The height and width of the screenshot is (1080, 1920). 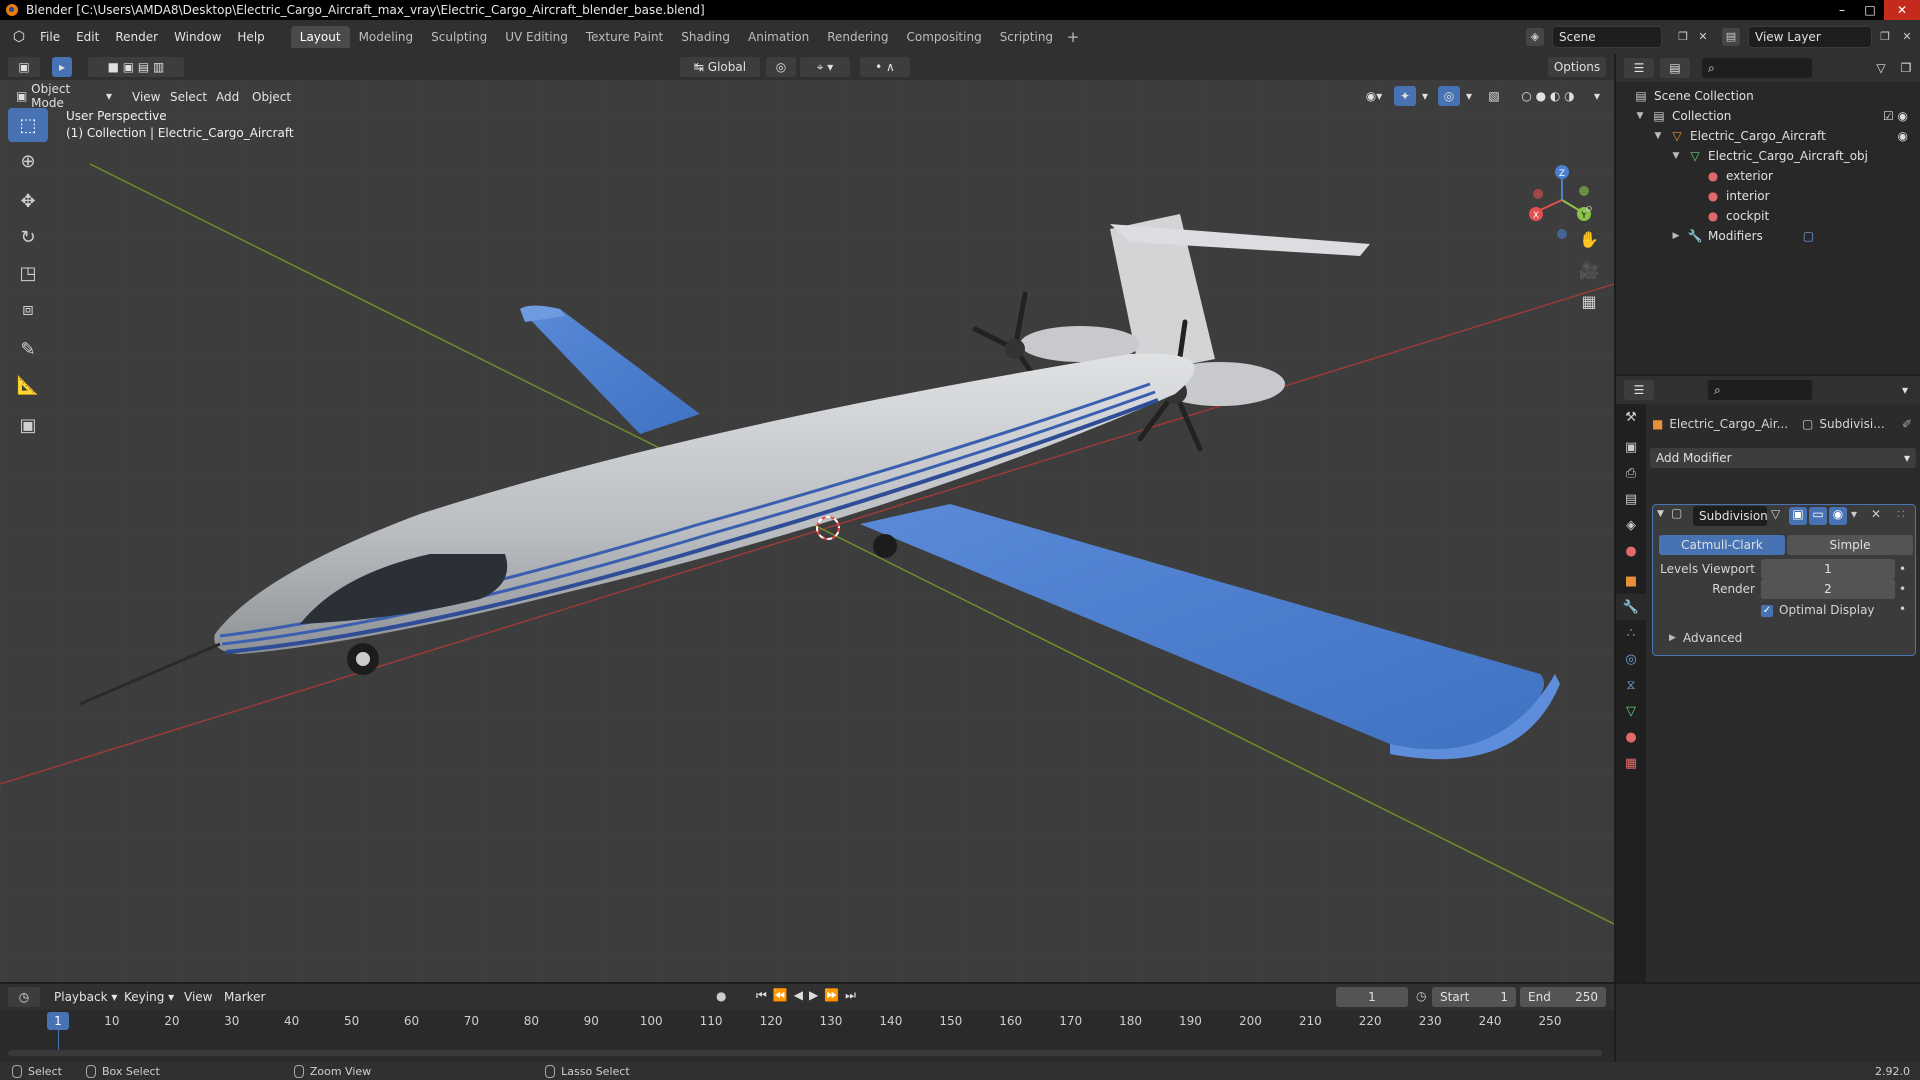 What do you see at coordinates (1660, 514) in the screenshot?
I see `modifier-collapse-arrow-icon: ▼` at bounding box center [1660, 514].